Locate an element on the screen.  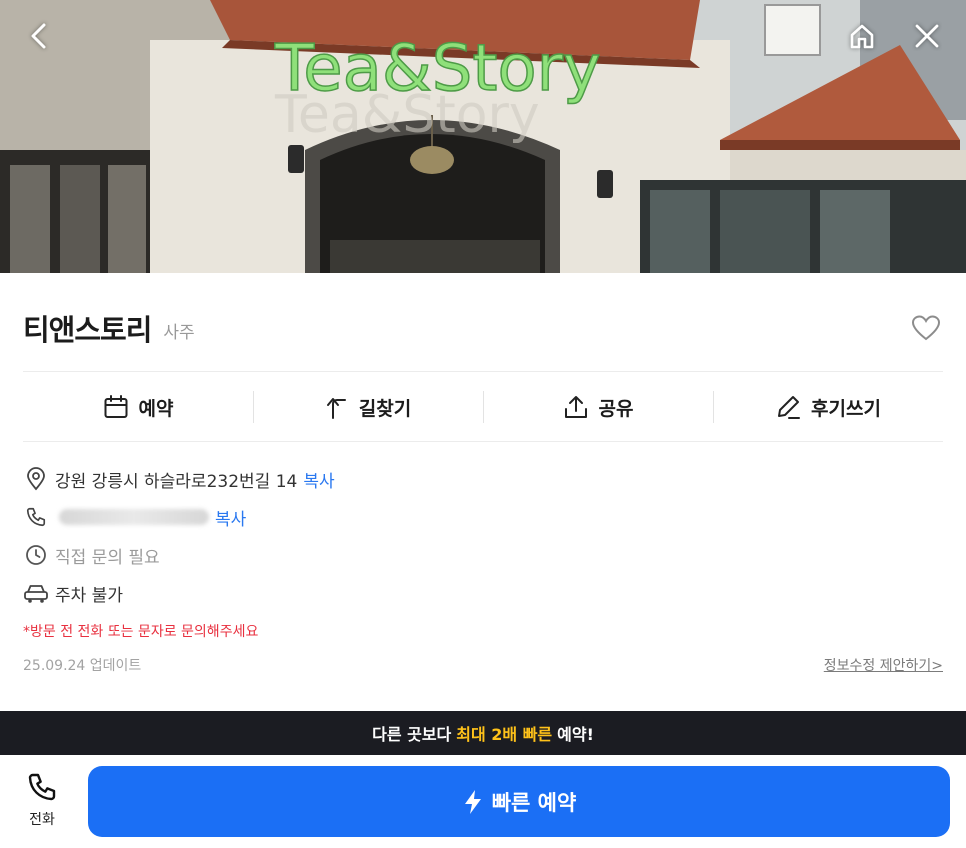
directions-label: 길찾기 is located at coordinates (385, 408).